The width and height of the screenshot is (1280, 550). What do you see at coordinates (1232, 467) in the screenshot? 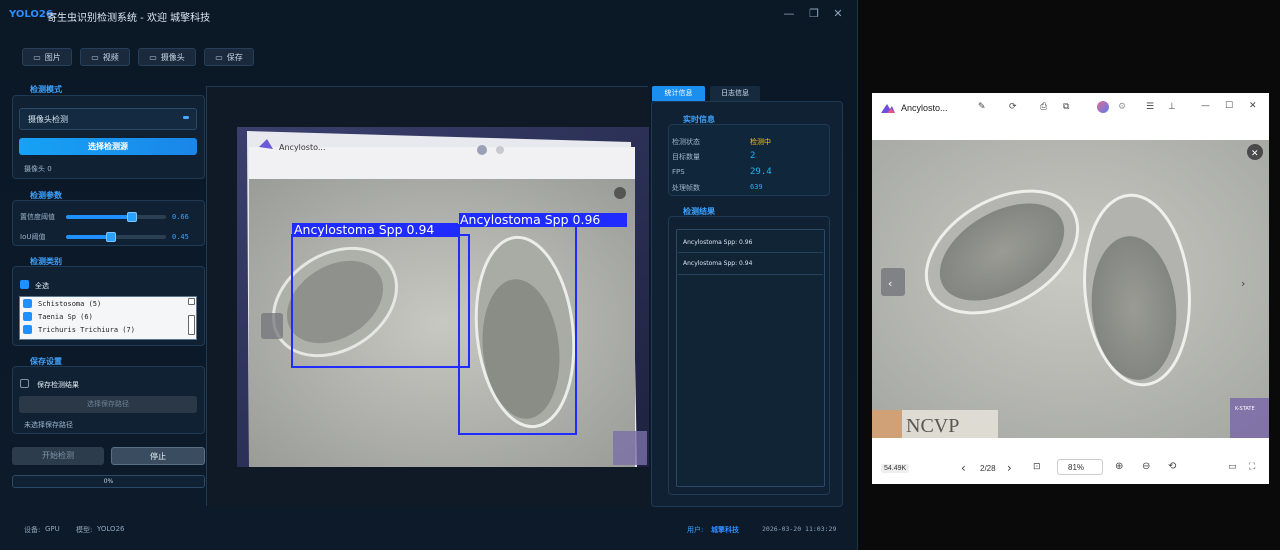
I see `window-mode-icon: ▭` at bounding box center [1232, 467].